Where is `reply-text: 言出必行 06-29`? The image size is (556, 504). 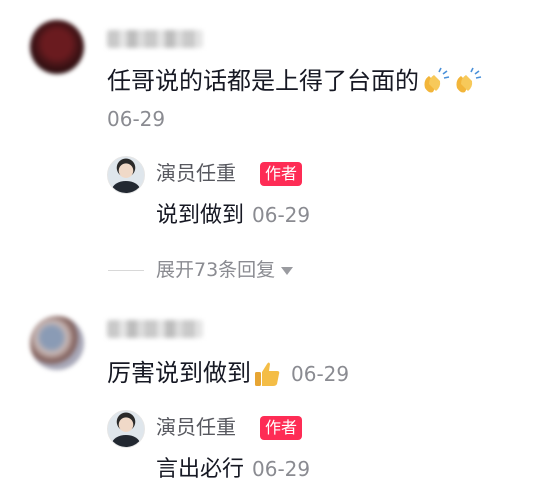 reply-text: 言出必行 06-29 is located at coordinates (233, 469).